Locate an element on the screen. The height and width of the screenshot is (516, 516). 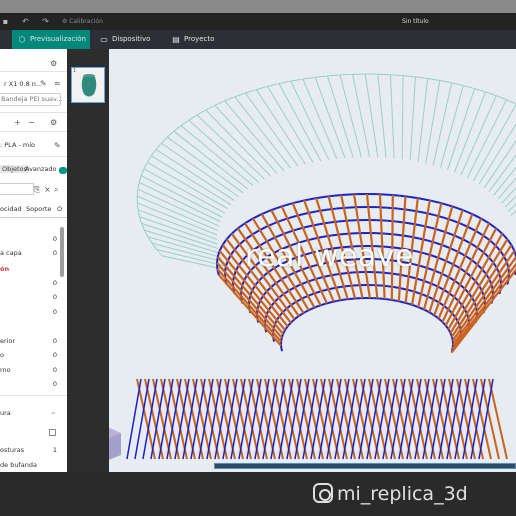
tab-preview: ⬡ Previsualización is located at coordinates (51, 39).